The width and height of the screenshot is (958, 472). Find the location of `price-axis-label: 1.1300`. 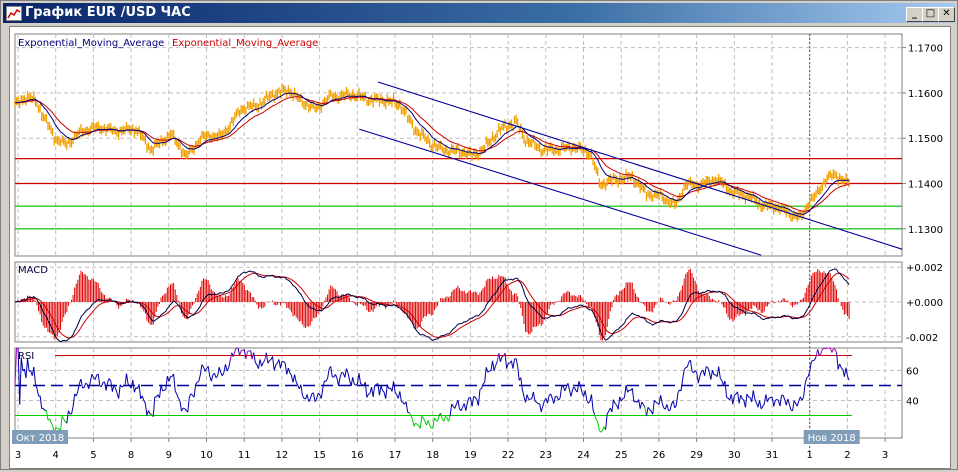

price-axis-label: 1.1300 is located at coordinates (925, 230).